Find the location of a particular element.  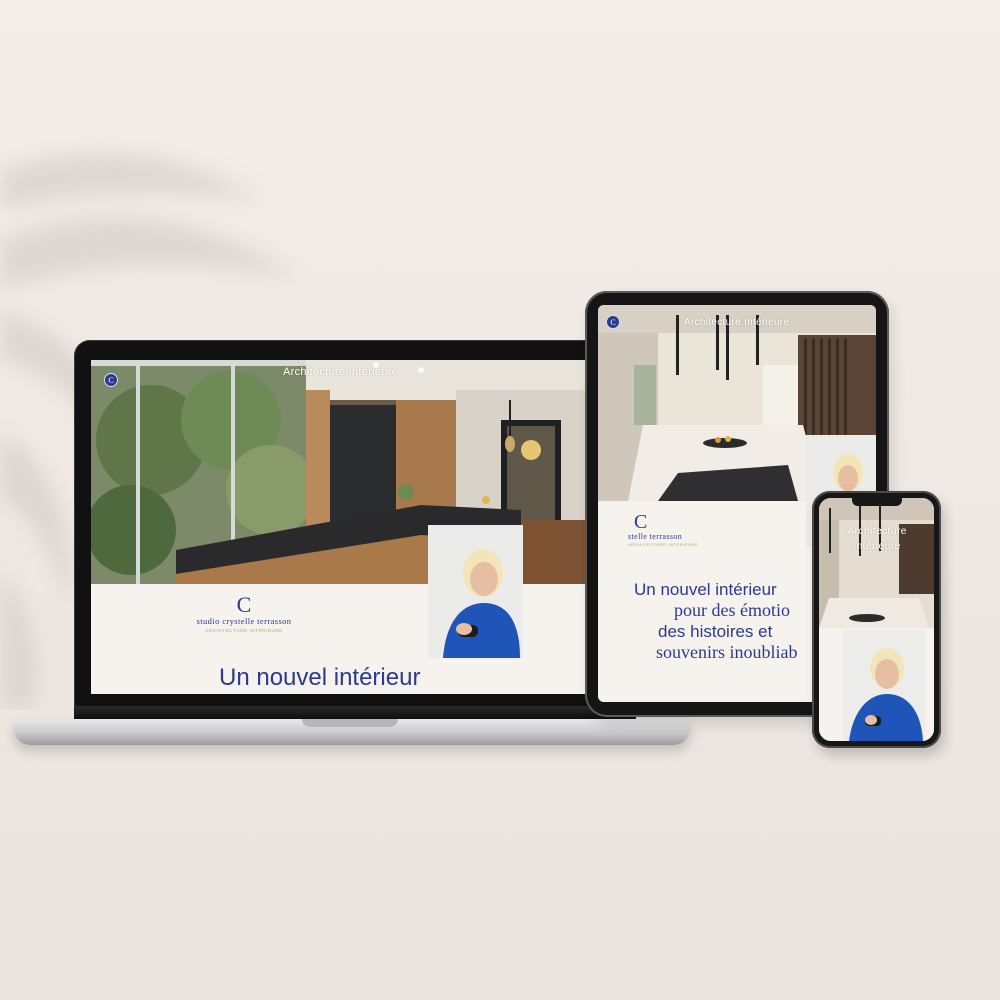

headline-line-3: des histoires et is located at coordinates (715, 631).